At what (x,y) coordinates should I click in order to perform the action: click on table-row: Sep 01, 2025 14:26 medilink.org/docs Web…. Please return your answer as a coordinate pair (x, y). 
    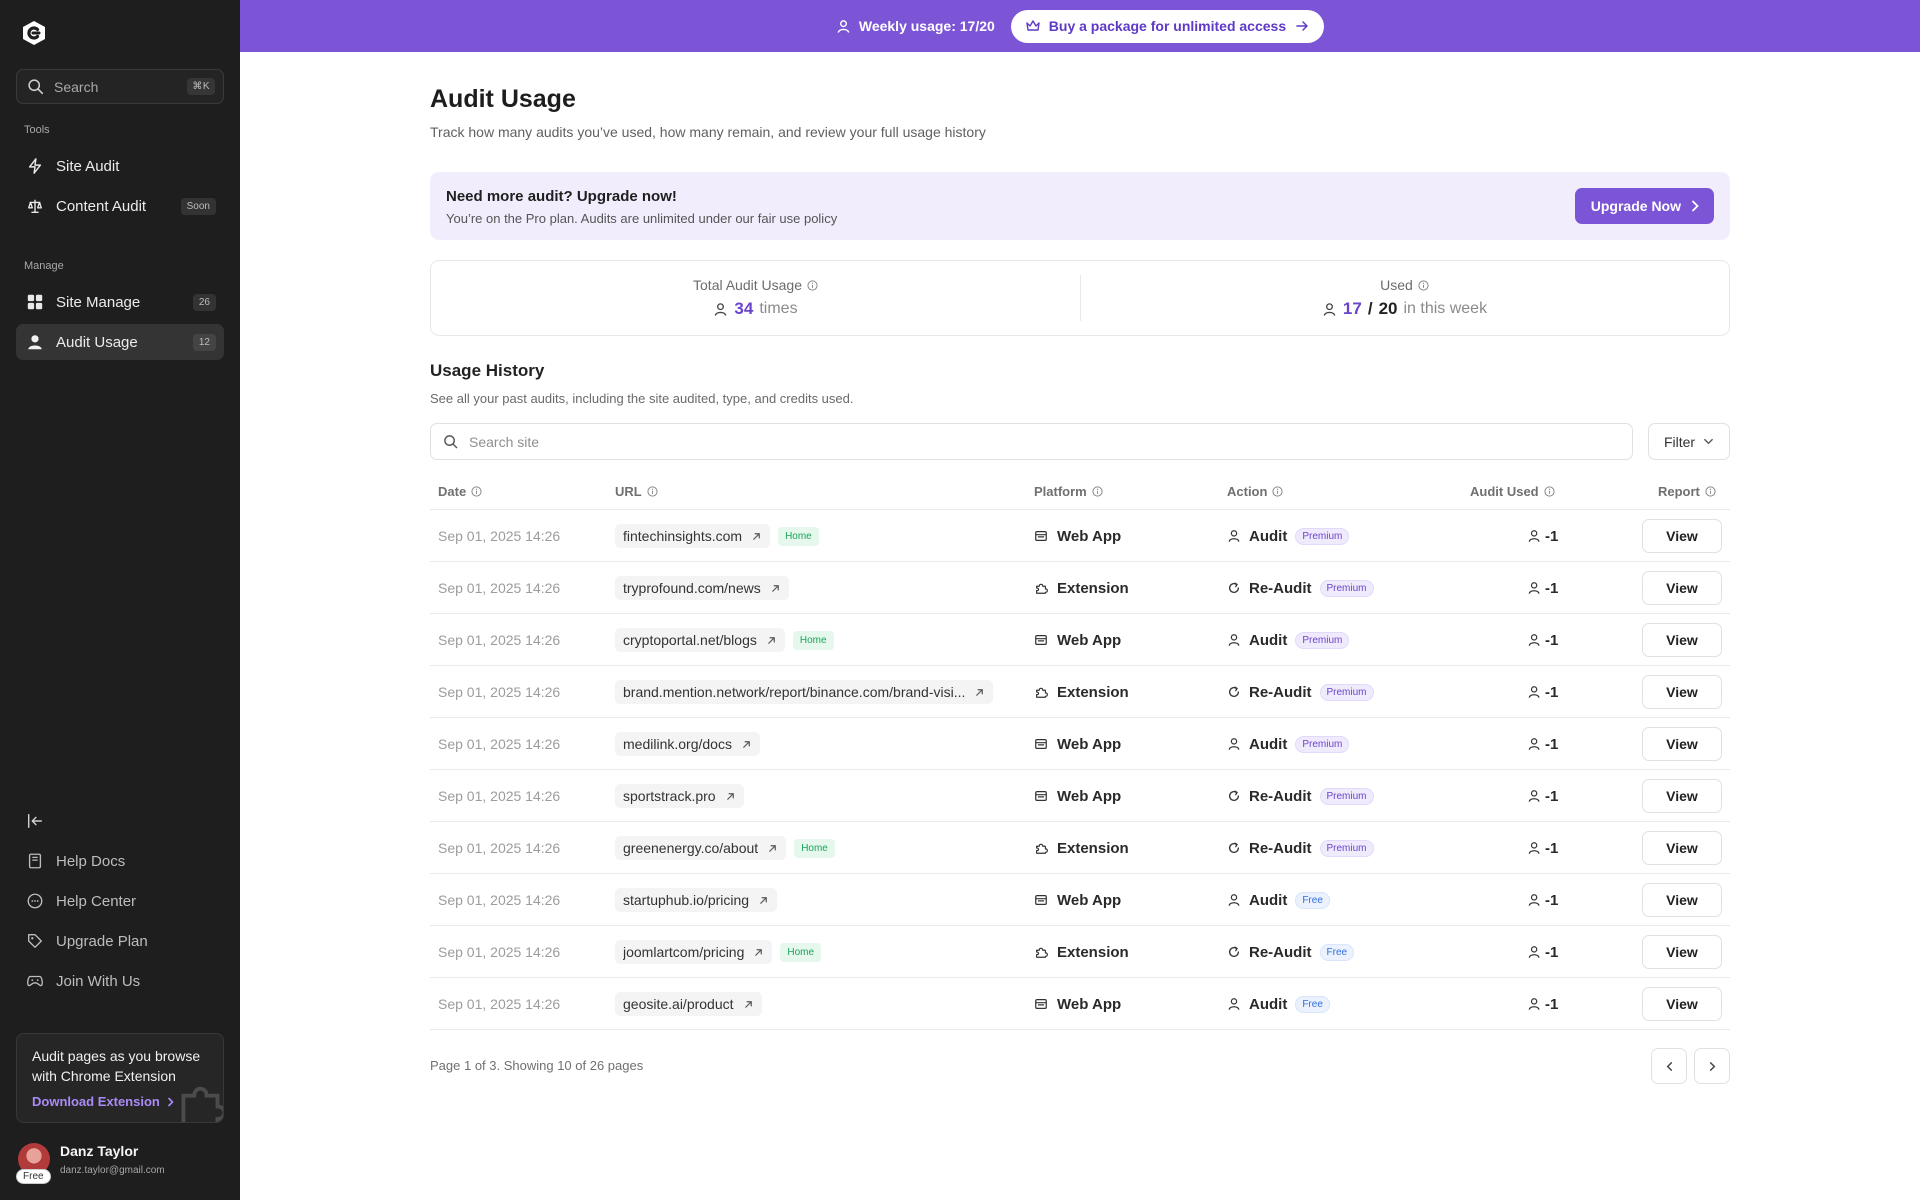
    Looking at the image, I should click on (1080, 744).